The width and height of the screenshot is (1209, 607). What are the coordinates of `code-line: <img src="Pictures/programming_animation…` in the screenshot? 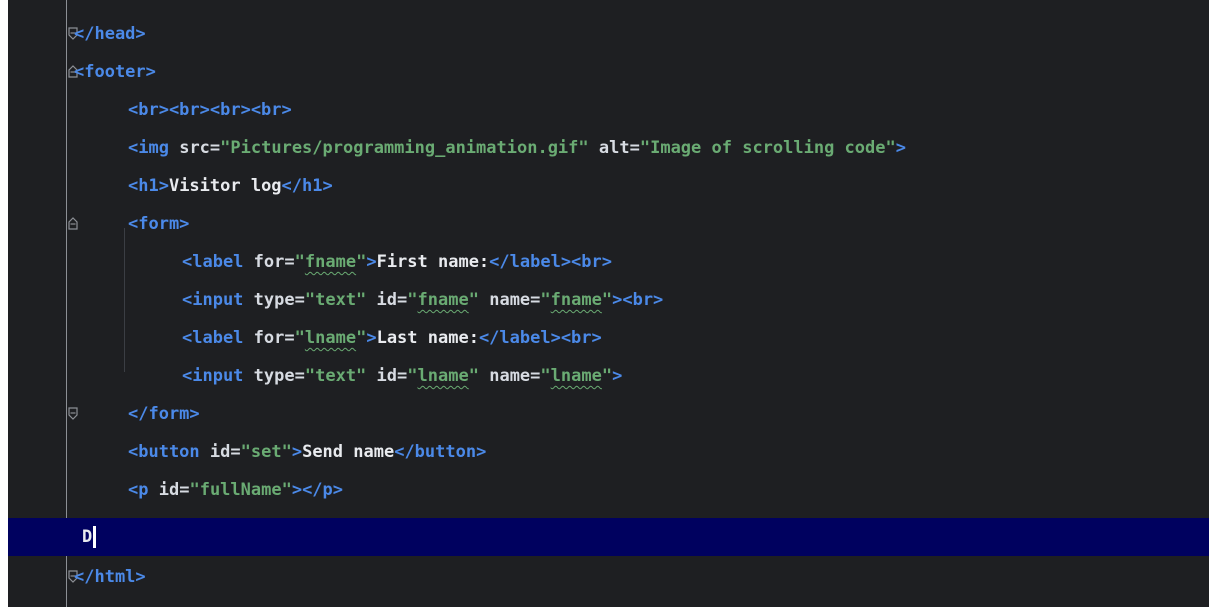 It's located at (608, 148).